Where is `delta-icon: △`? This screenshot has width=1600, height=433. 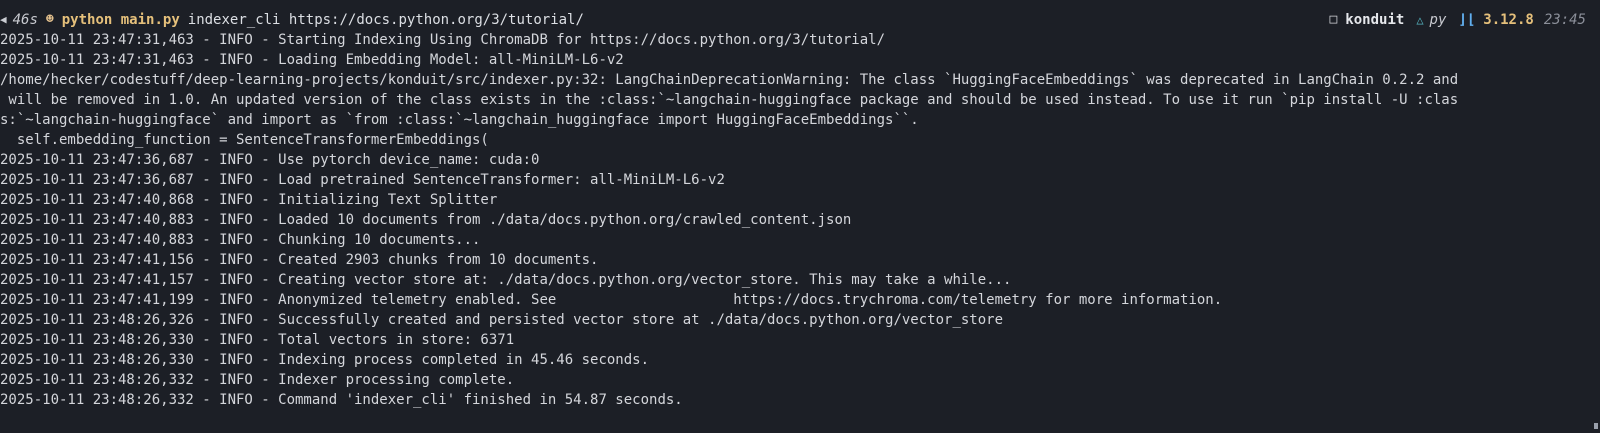 delta-icon: △ is located at coordinates (1420, 20).